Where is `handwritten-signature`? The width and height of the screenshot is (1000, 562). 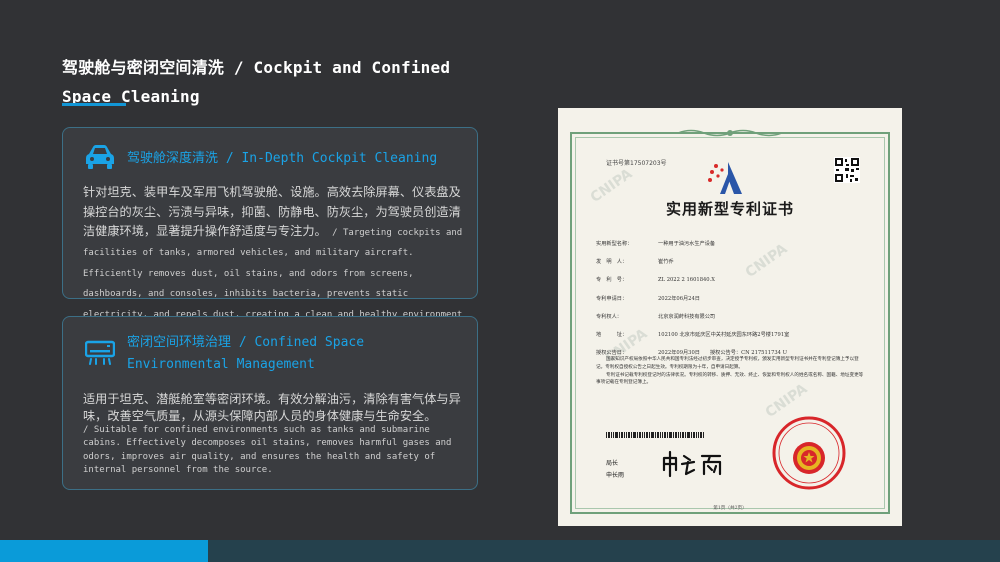 handwritten-signature is located at coordinates (692, 464).